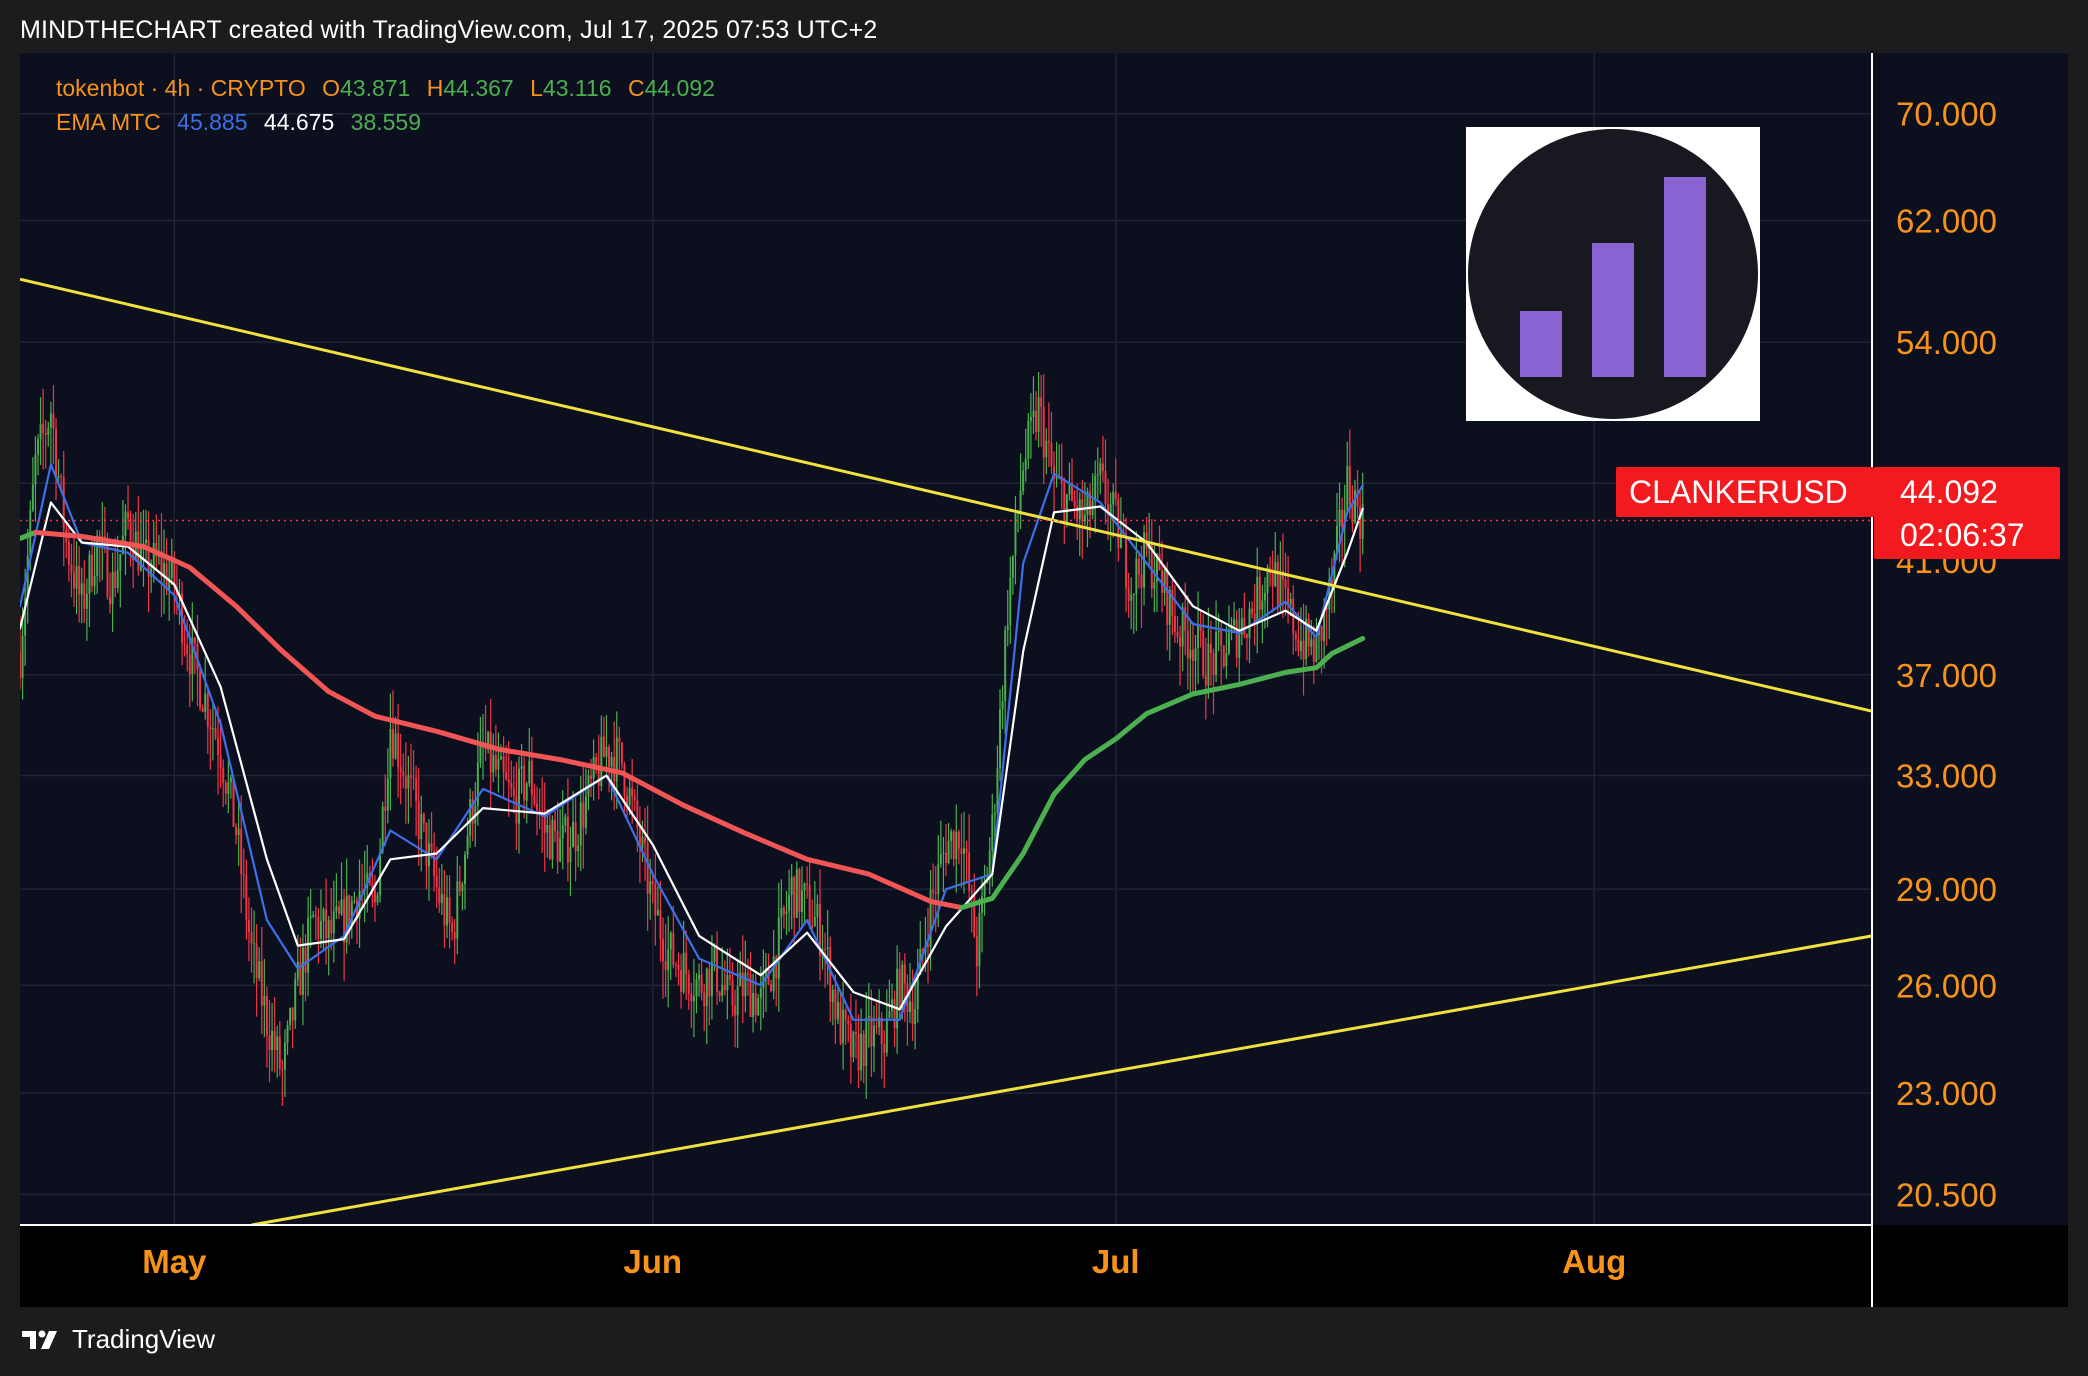 This screenshot has height=1376, width=2088. I want to click on y-tick-label: 54.000, so click(1946, 342).